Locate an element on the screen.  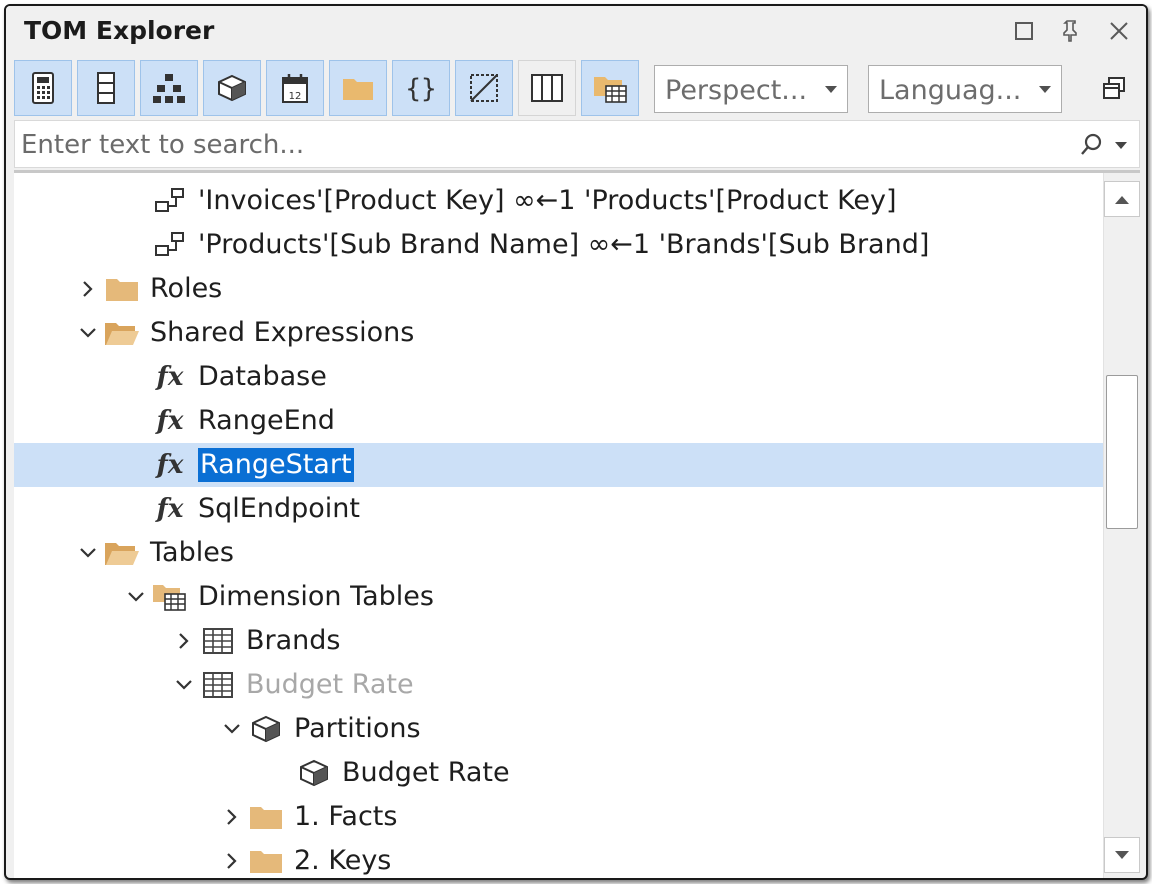
window-title: TOM Explorer is located at coordinates (119, 30).